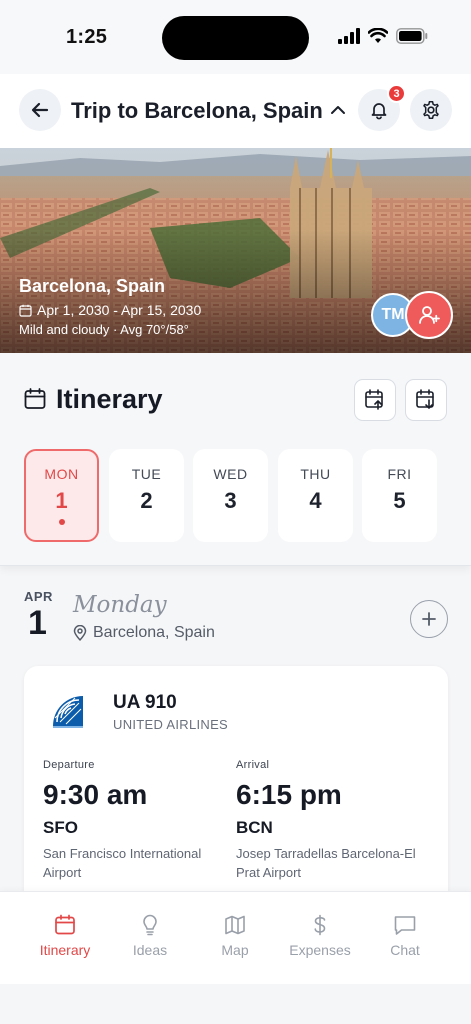 The width and height of the screenshot is (471, 1024). Describe the element at coordinates (230, 474) in the screenshot. I see `day-name: WED` at that location.